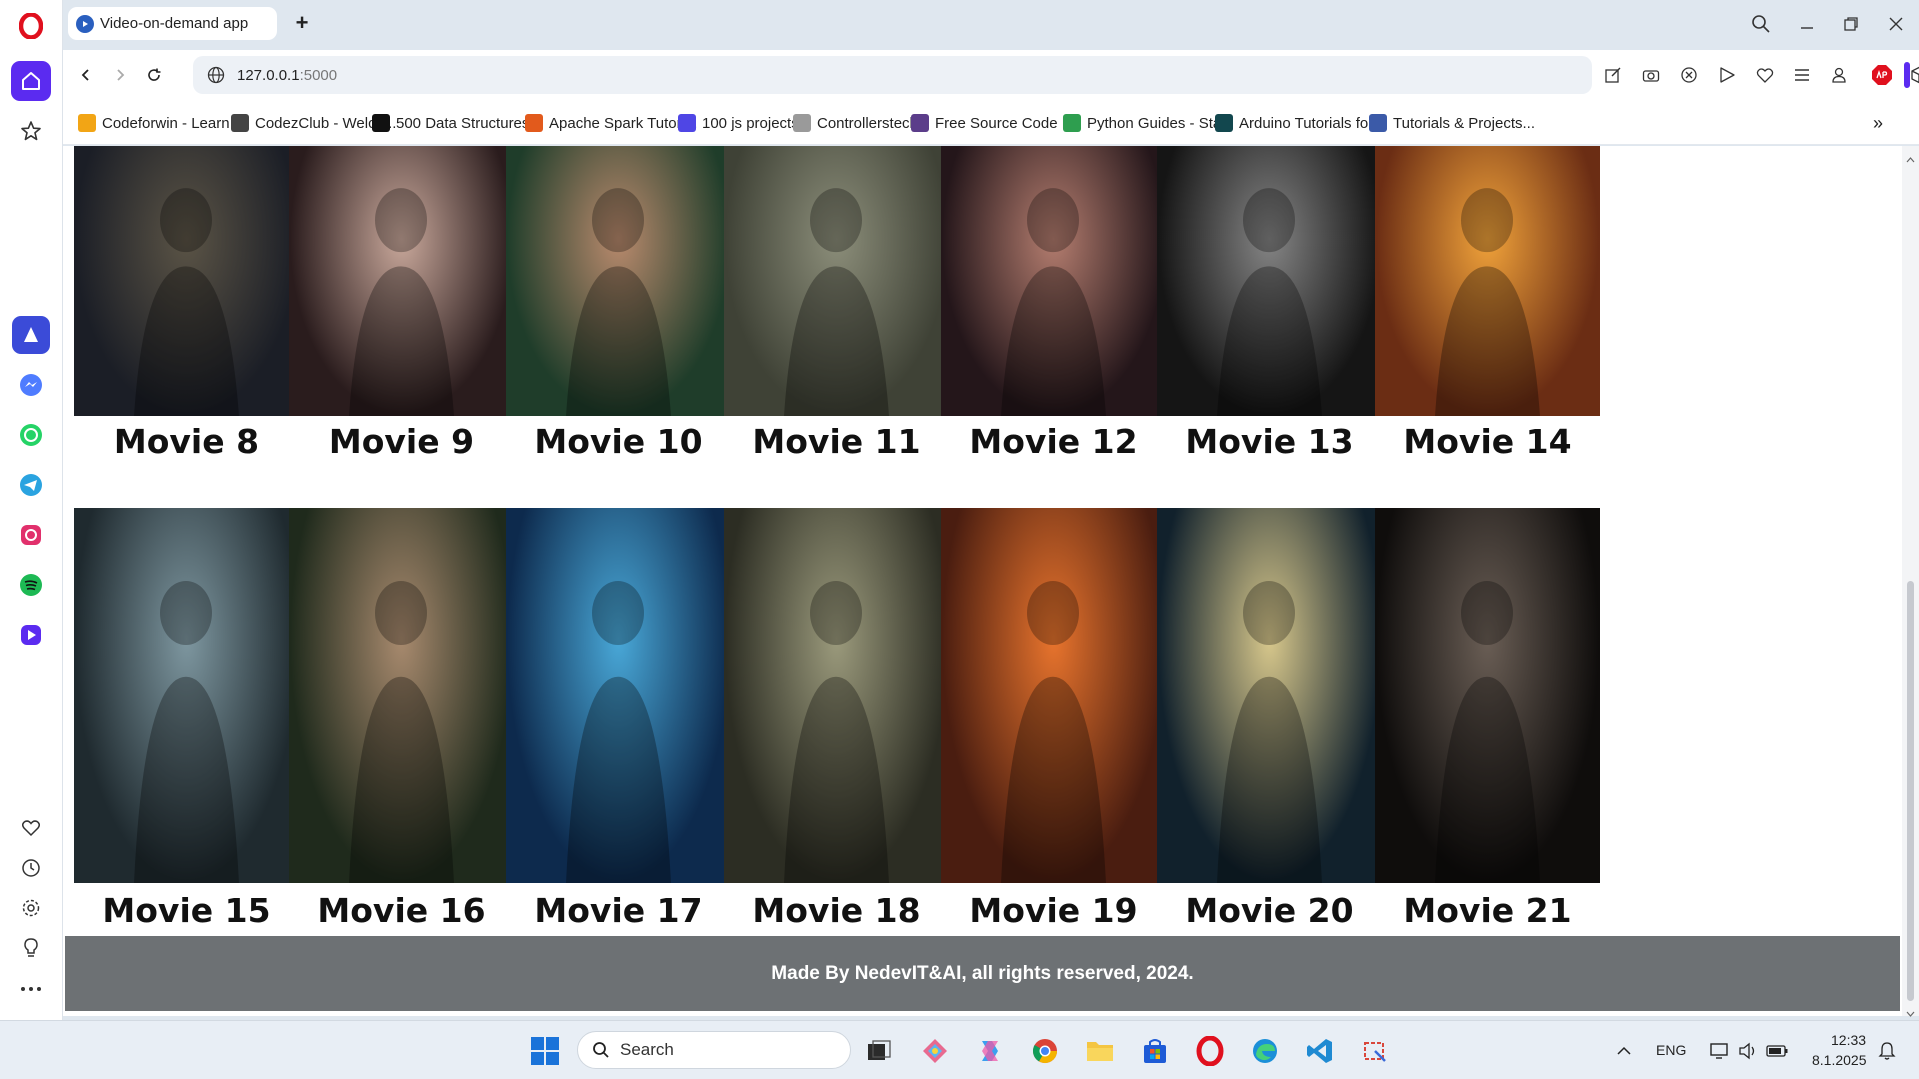  I want to click on home-icon, so click(31, 81).